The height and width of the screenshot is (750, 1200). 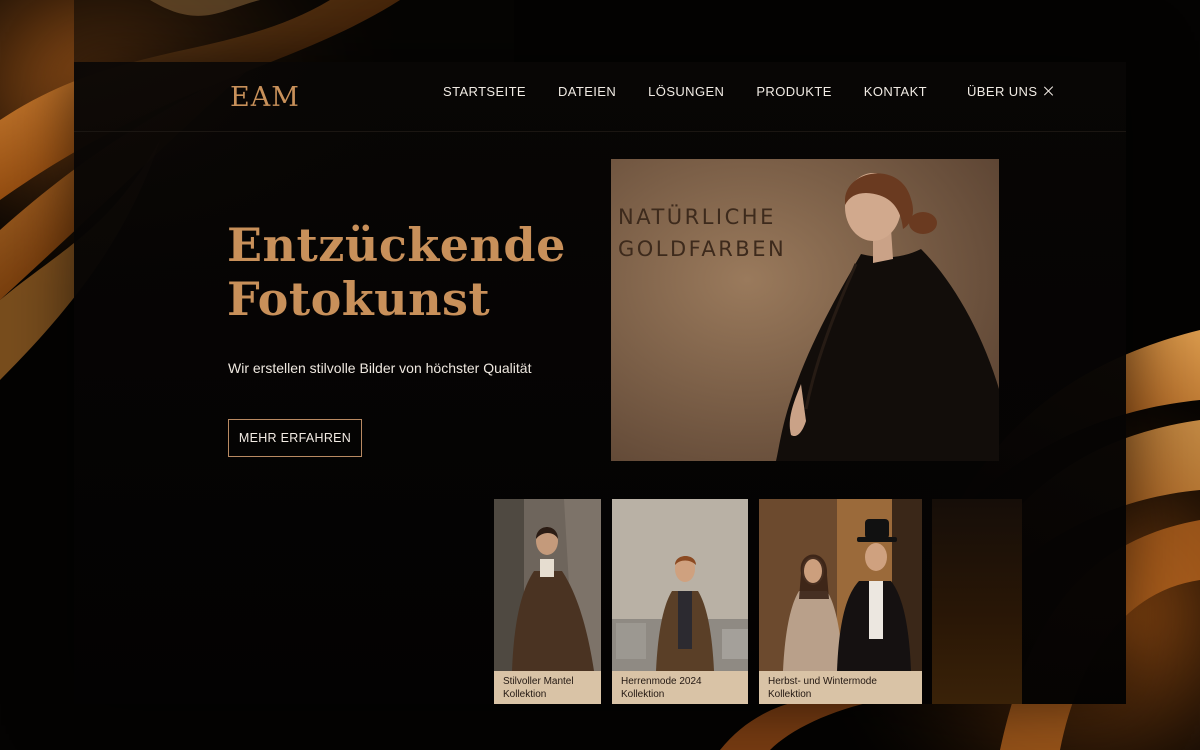 What do you see at coordinates (680, 687) in the screenshot?
I see `collection-label: Herrenmode 2024 Kollektion` at bounding box center [680, 687].